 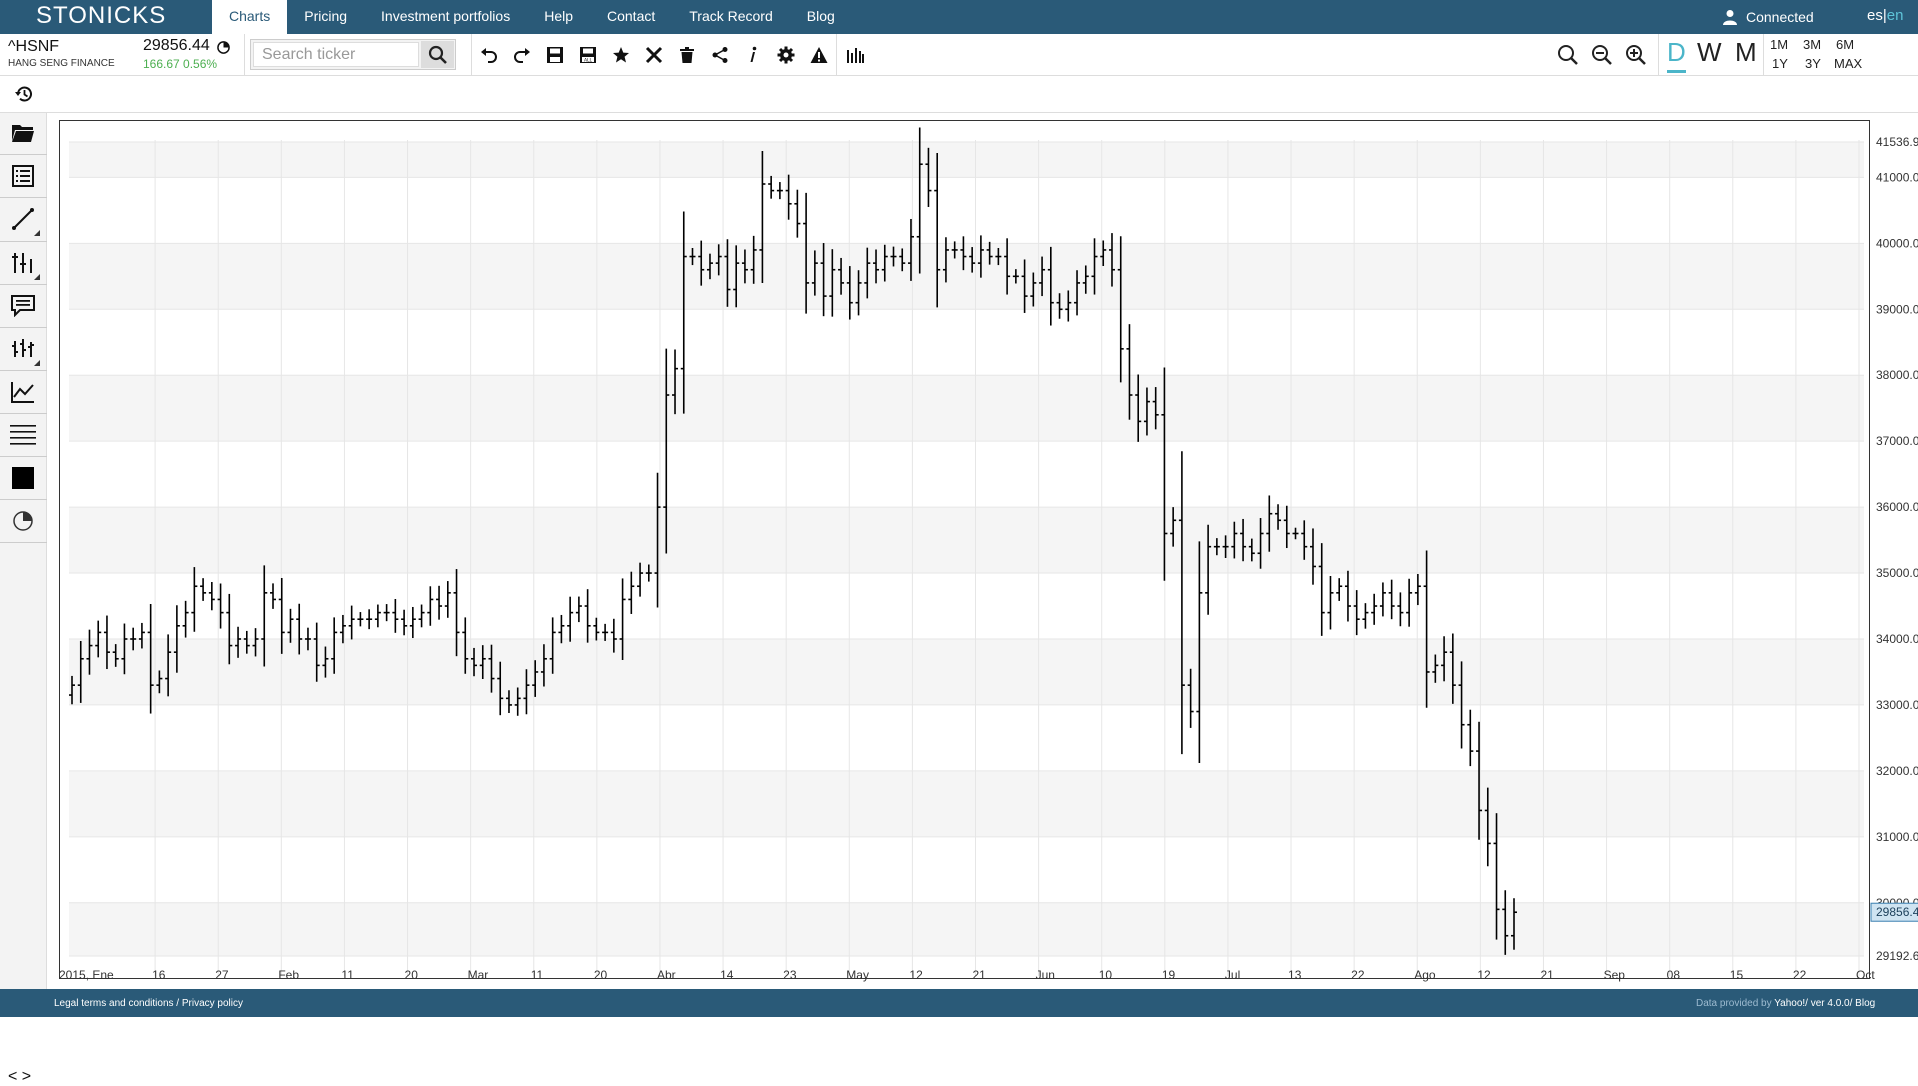 What do you see at coordinates (176, 45) in the screenshot?
I see `ticker-price: 29856.44` at bounding box center [176, 45].